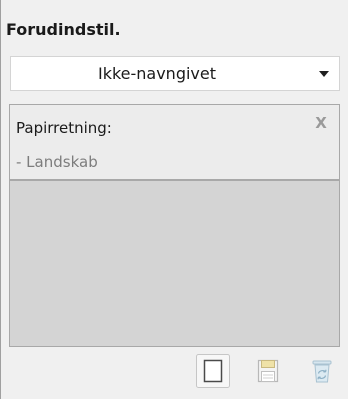 The width and height of the screenshot is (348, 399). What do you see at coordinates (64, 128) in the screenshot?
I see `setting-label: Papirretning:` at bounding box center [64, 128].